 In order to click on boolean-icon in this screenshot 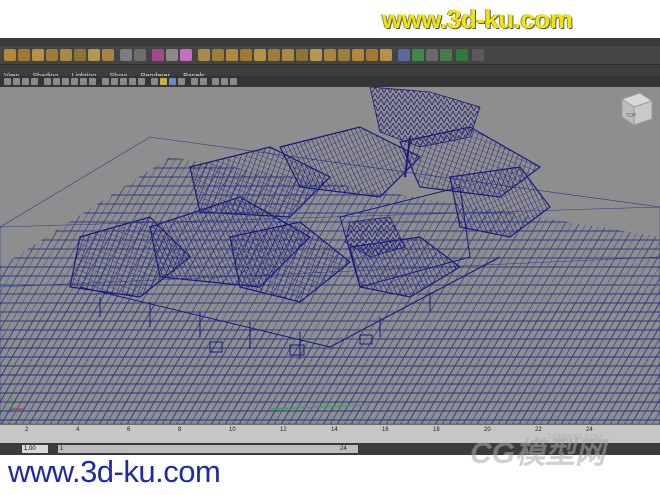, I will do `click(344, 55)`.